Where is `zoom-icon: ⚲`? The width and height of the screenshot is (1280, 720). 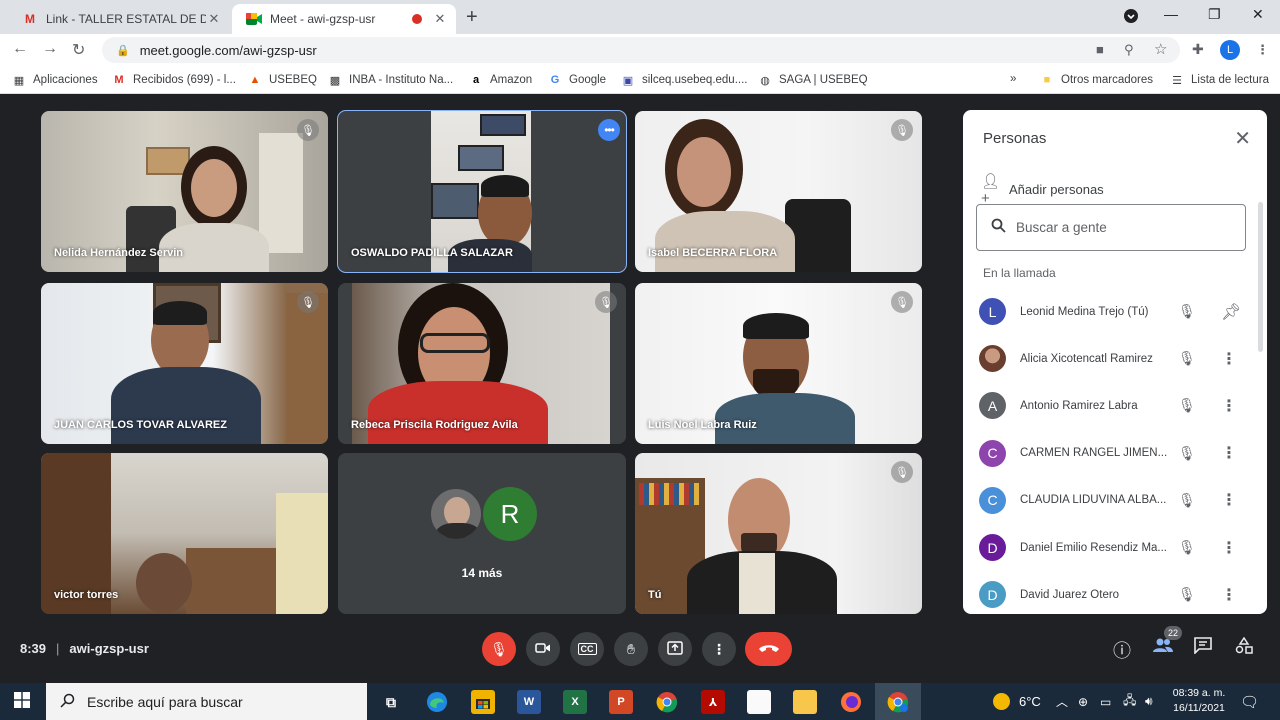
zoom-icon: ⚲ is located at coordinates (1129, 50).